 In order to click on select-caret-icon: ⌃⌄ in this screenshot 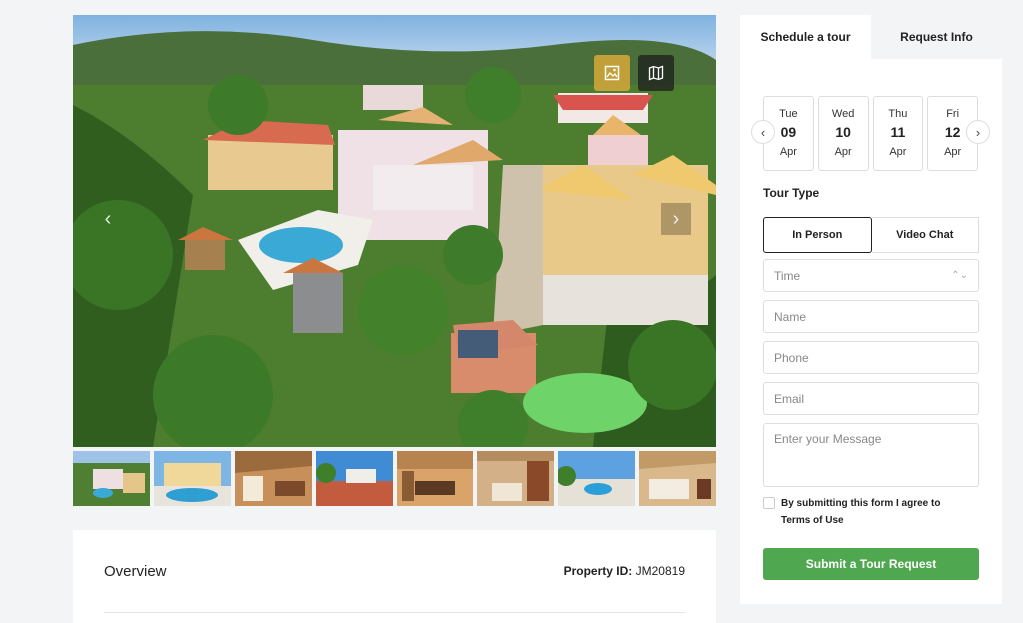, I will do `click(959, 275)`.